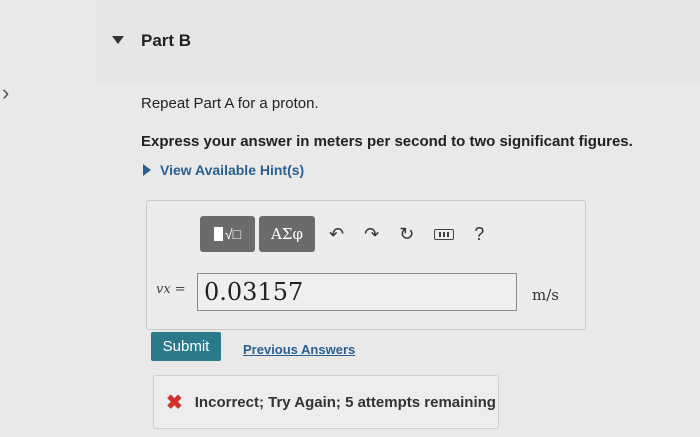  I want to click on side-expand-chevron-icon: ›, so click(5, 93).